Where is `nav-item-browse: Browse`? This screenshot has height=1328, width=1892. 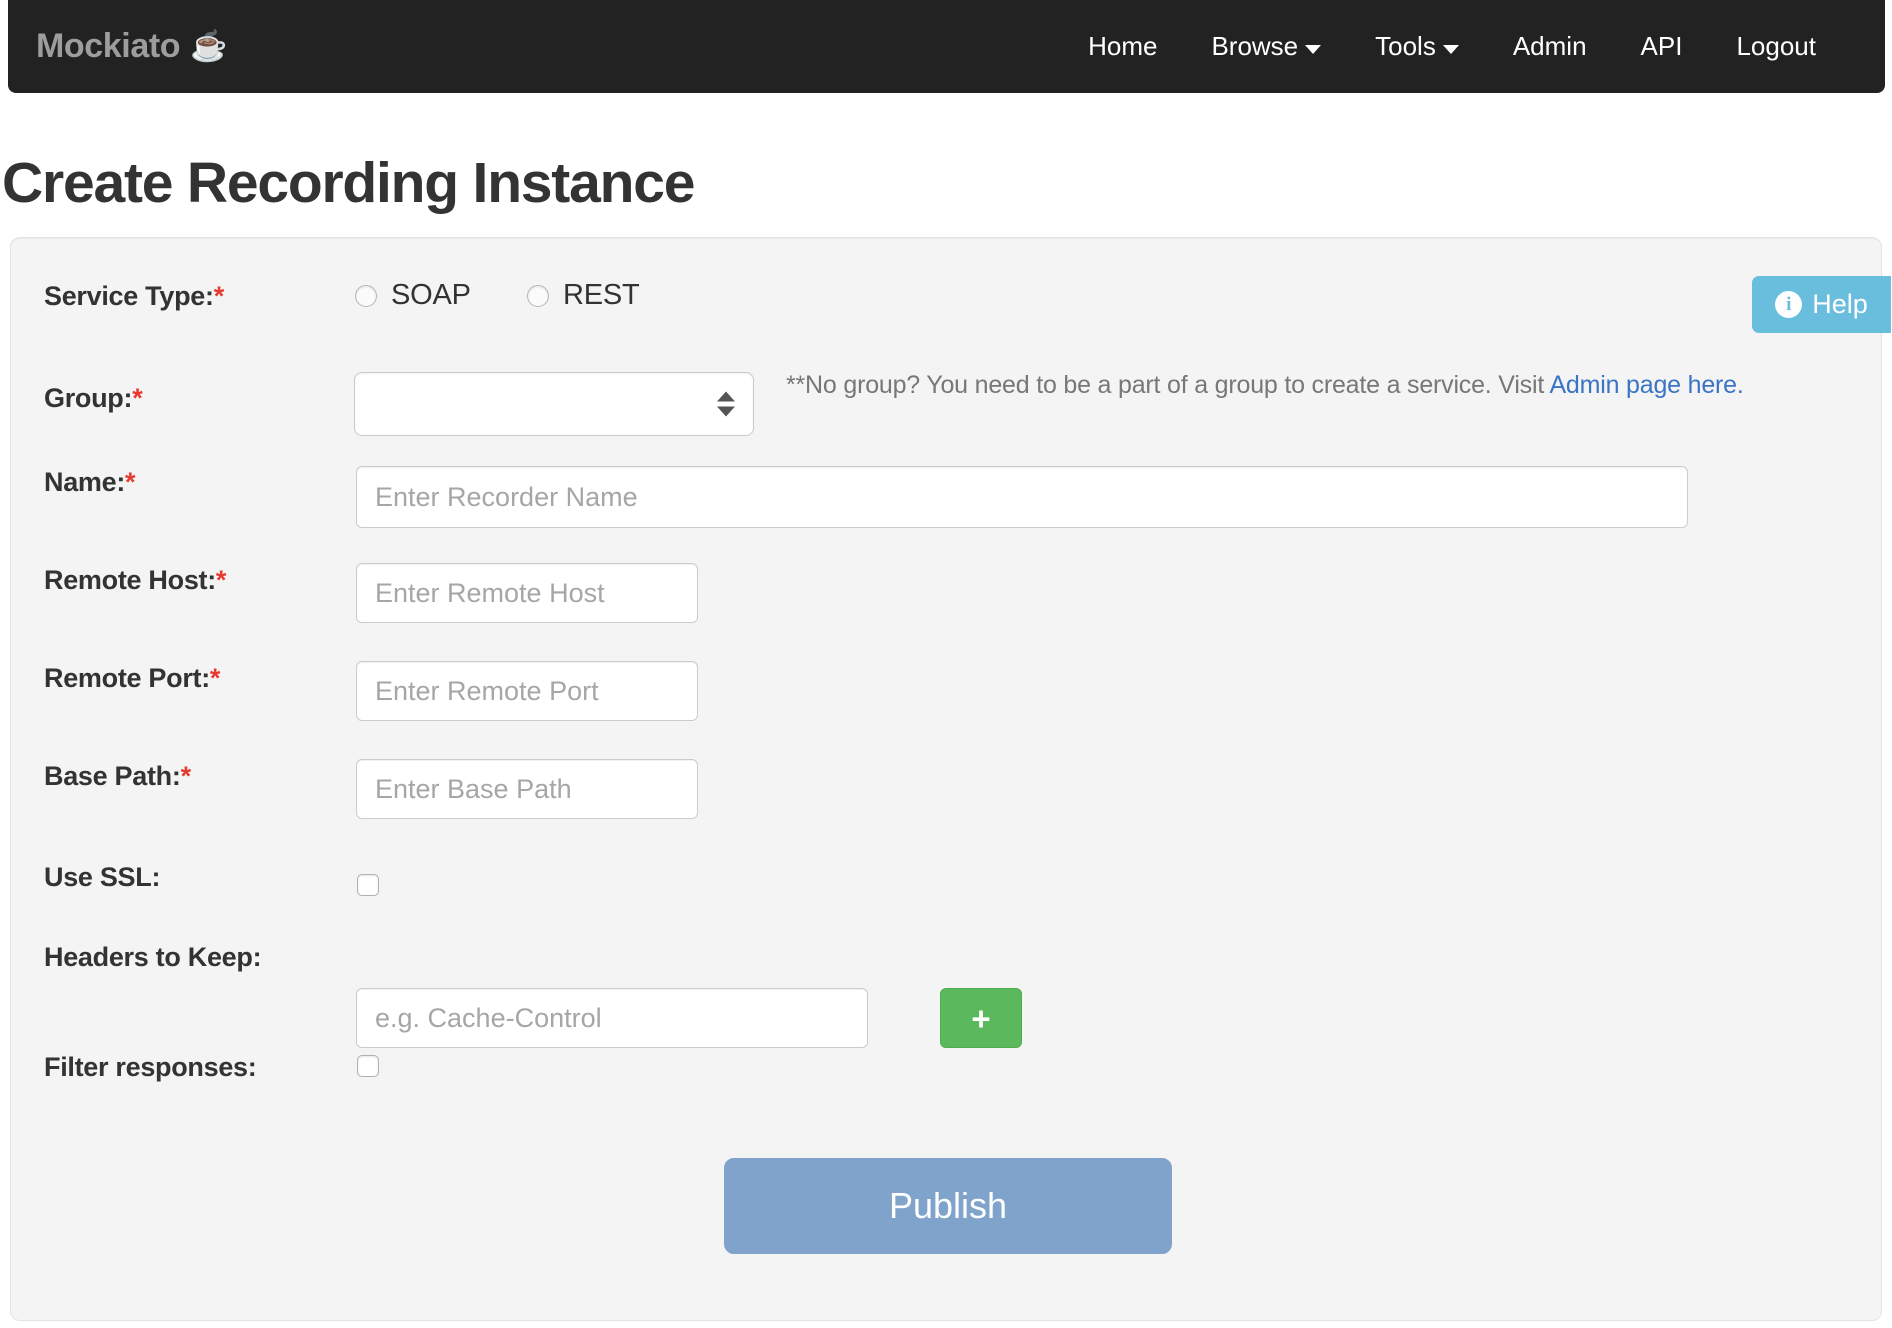 nav-item-browse: Browse is located at coordinates (1266, 46).